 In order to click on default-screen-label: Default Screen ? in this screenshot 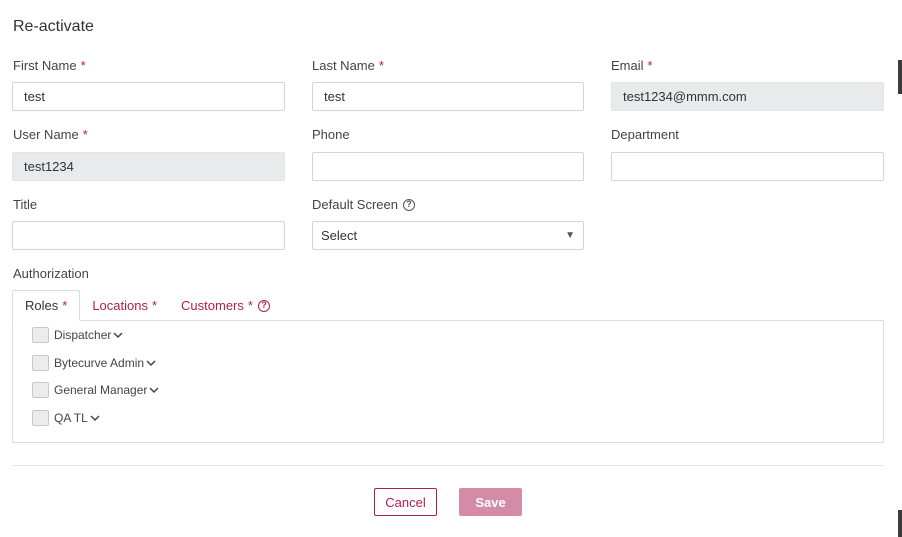, I will do `click(363, 204)`.